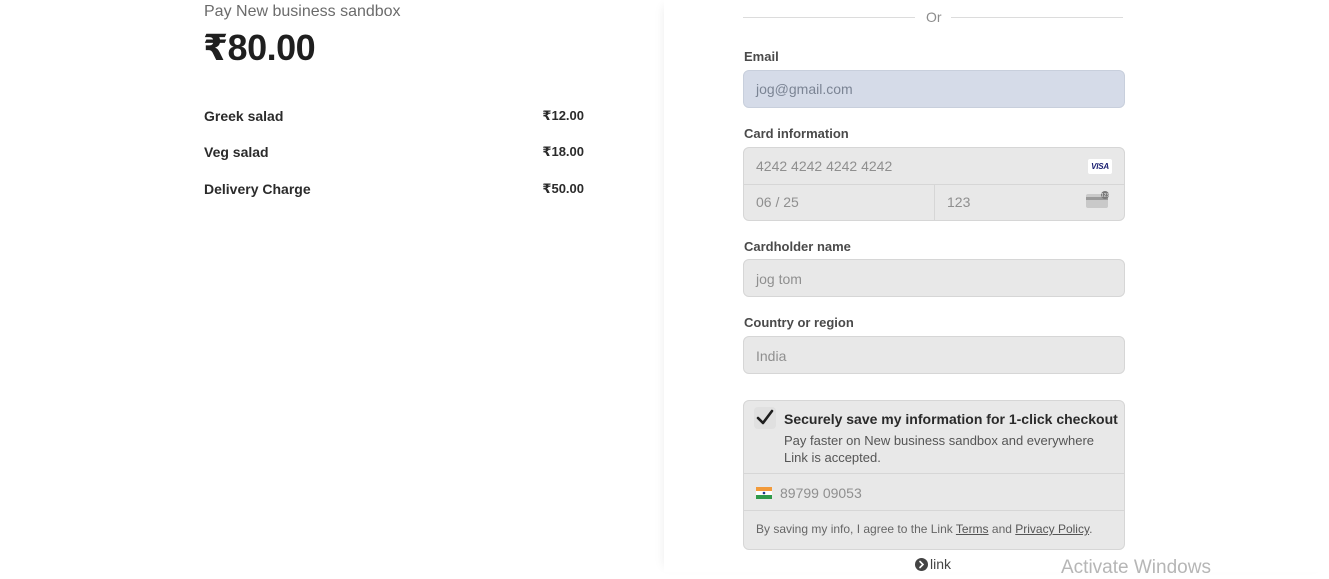 The height and width of the screenshot is (579, 1329). I want to click on order-total: ₹80.00, so click(259, 47).